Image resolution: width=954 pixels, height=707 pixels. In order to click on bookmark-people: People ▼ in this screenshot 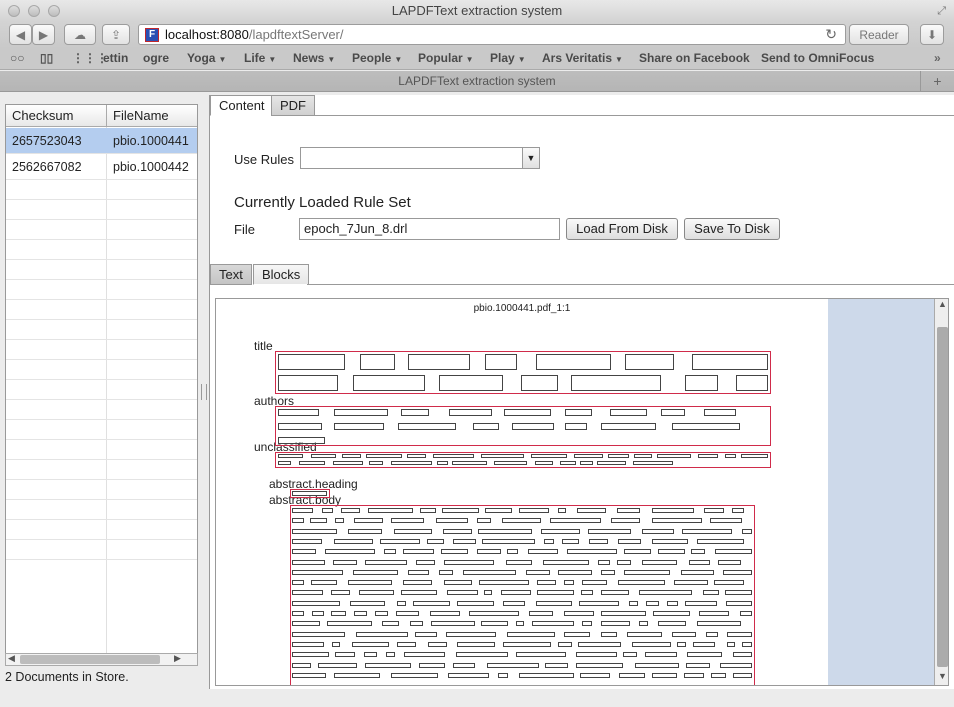, I will do `click(377, 58)`.